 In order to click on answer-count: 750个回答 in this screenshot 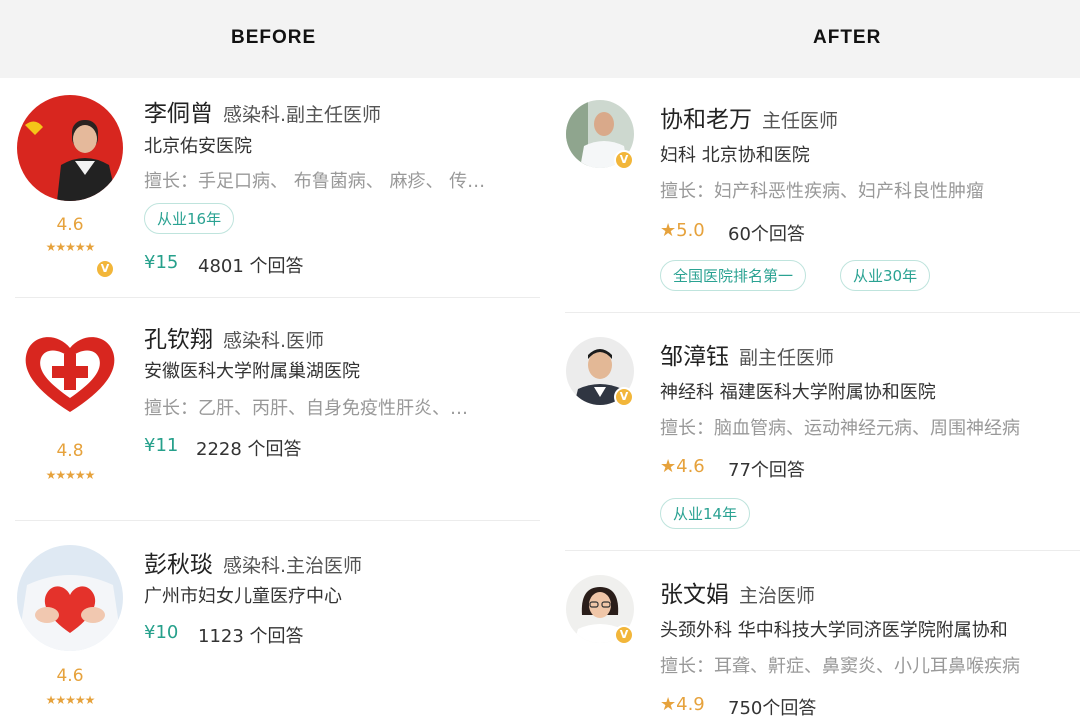, I will do `click(772, 708)`.